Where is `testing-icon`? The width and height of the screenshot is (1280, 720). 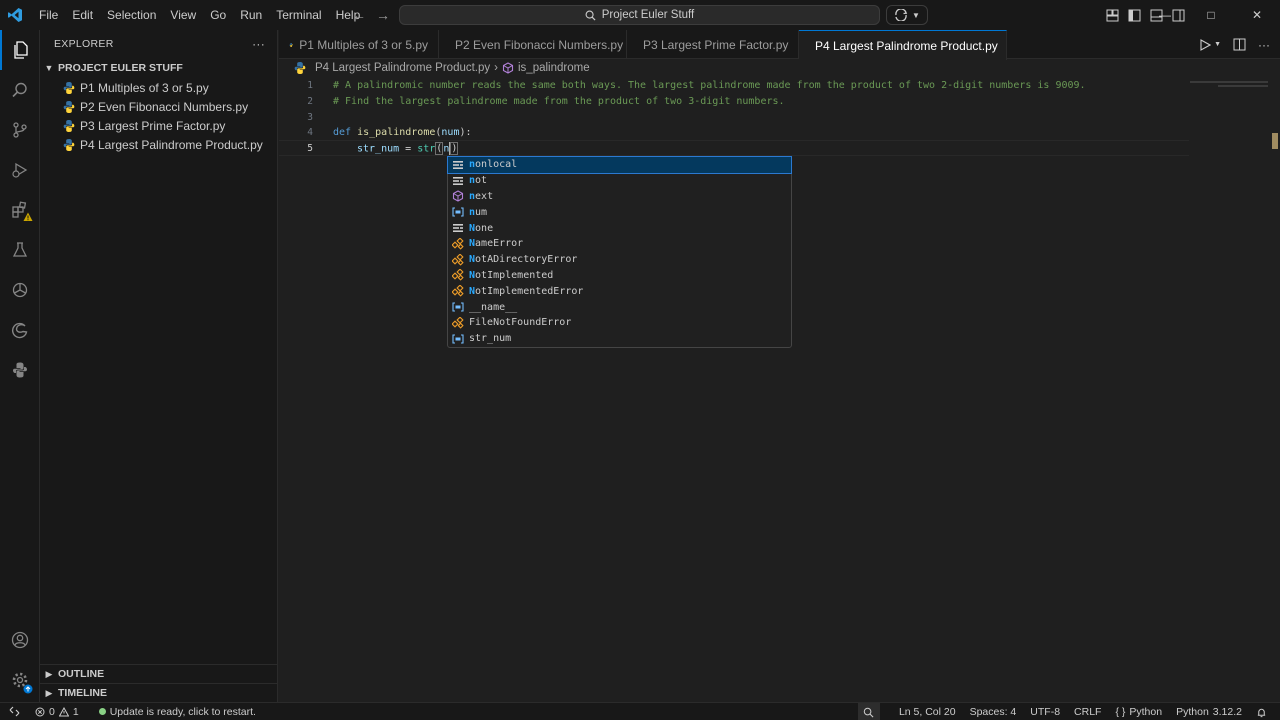 testing-icon is located at coordinates (20, 250).